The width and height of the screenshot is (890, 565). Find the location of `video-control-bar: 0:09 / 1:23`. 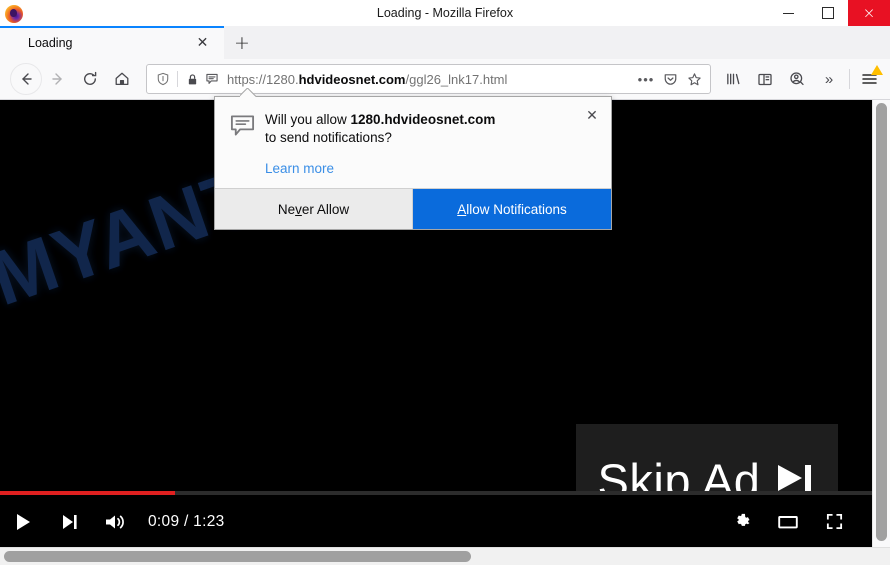

video-control-bar: 0:09 / 1:23 is located at coordinates (436, 521).